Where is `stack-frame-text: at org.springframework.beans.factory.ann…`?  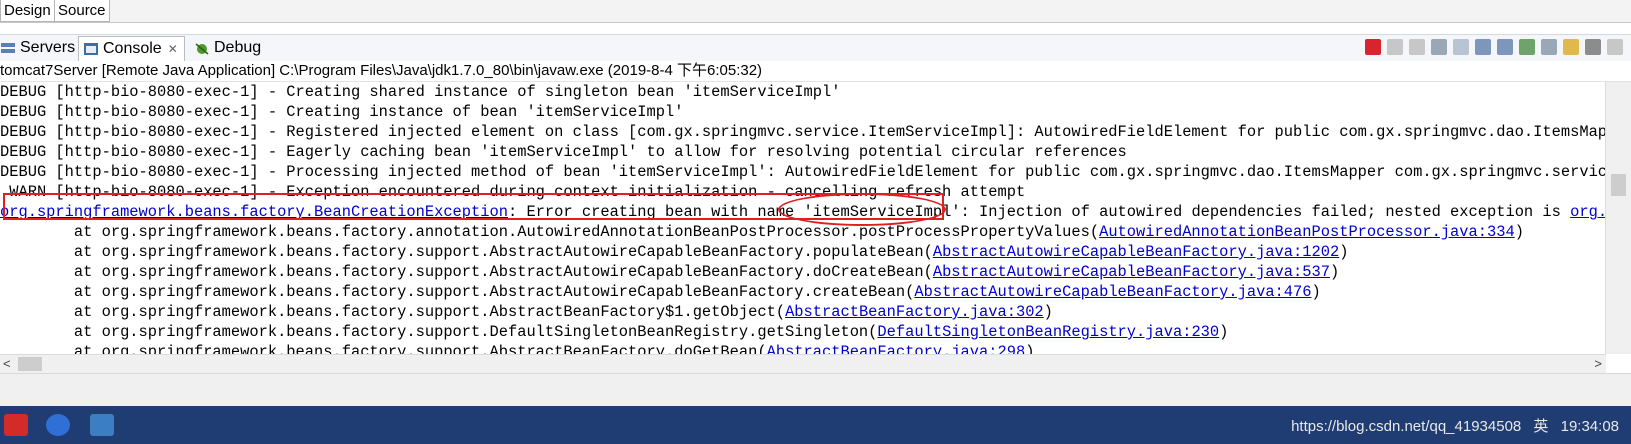
stack-frame-text: at org.springframework.beans.factory.ann… is located at coordinates (550, 232).